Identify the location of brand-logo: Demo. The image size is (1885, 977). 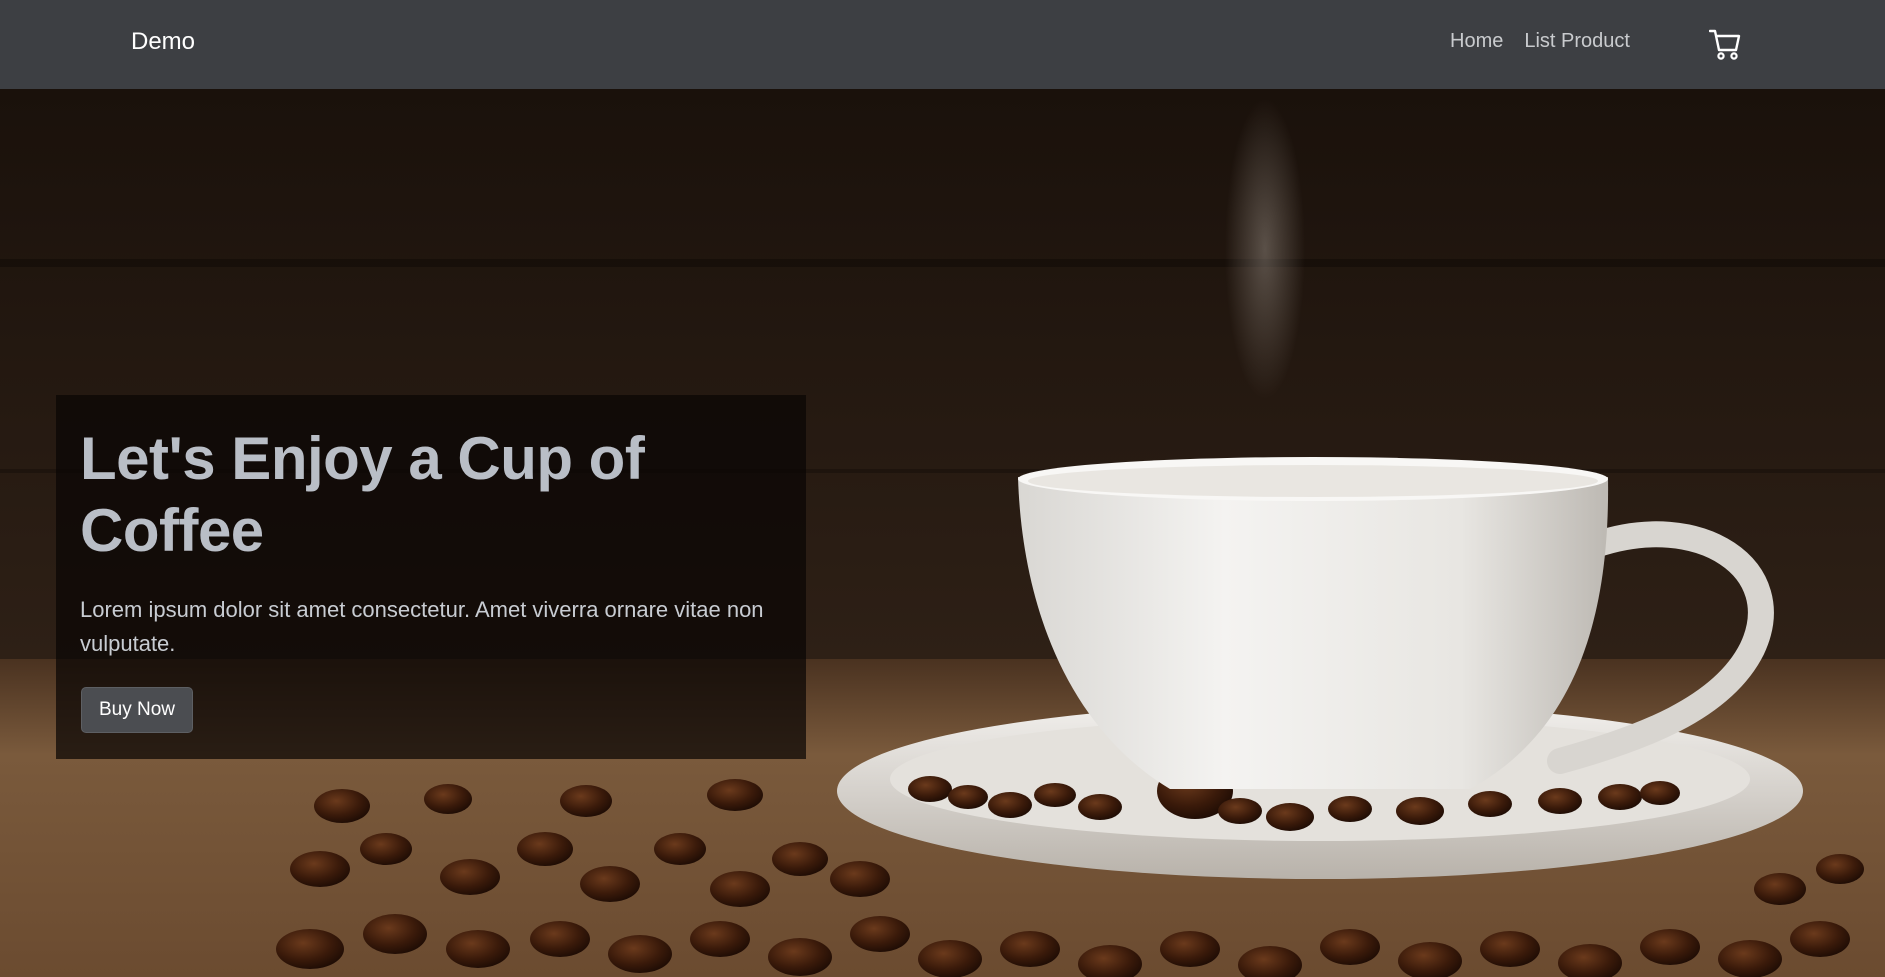
(163, 42).